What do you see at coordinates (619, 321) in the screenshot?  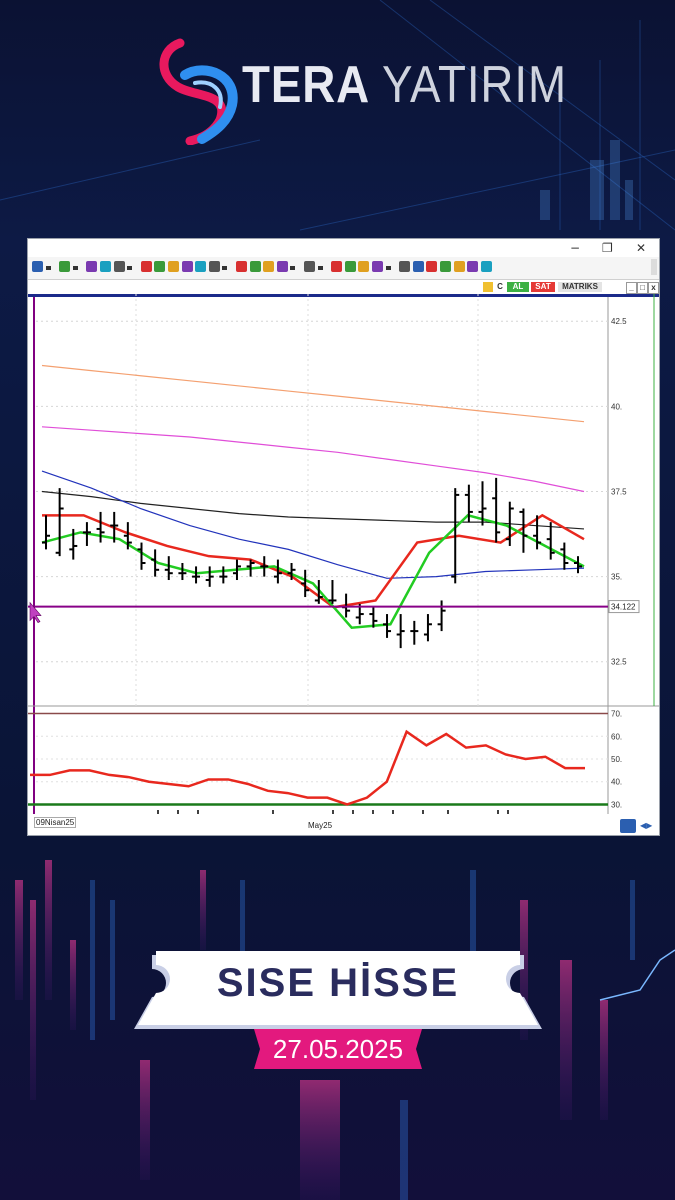 I see `y-tick-label: 42.5` at bounding box center [619, 321].